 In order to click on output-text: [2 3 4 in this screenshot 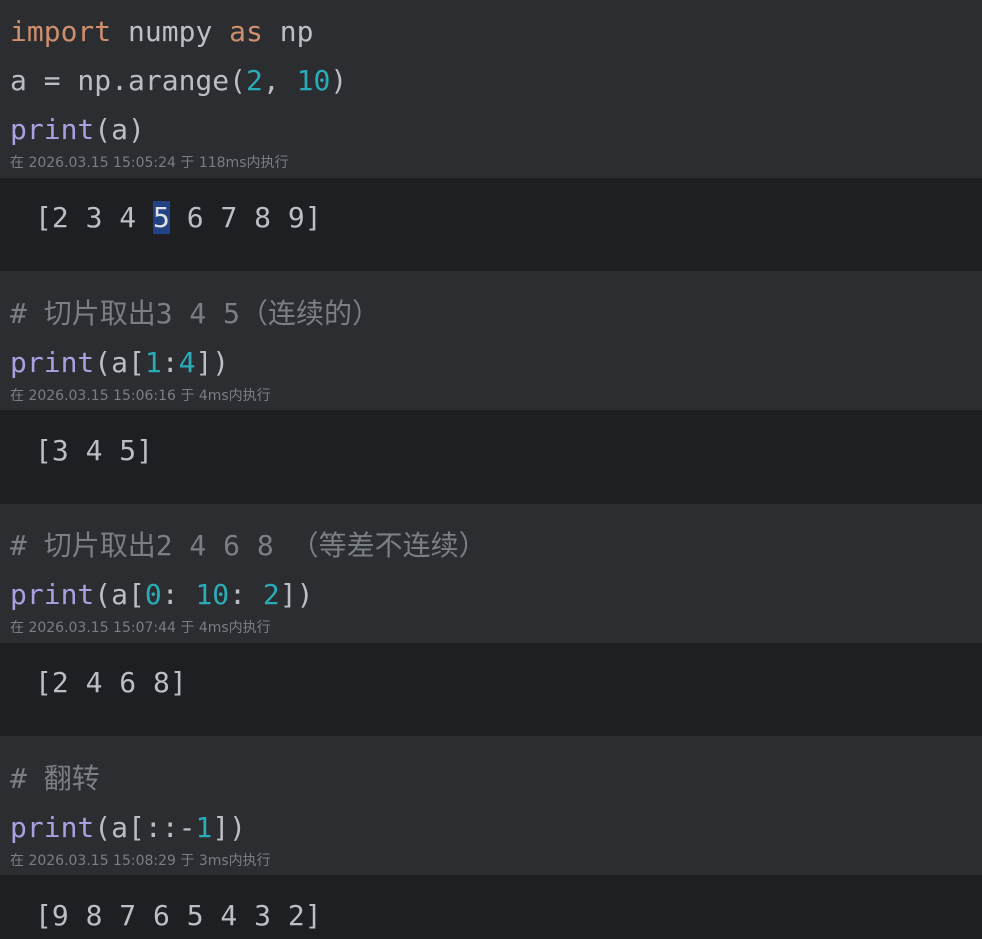, I will do `click(94, 217)`.